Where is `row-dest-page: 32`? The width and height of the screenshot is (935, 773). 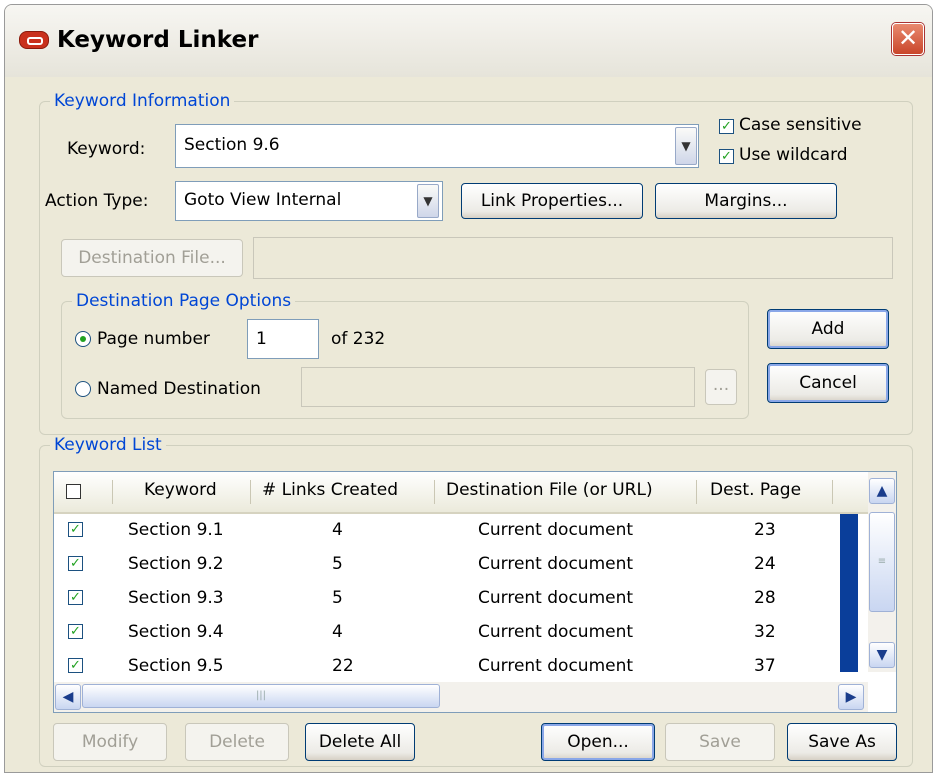 row-dest-page: 32 is located at coordinates (765, 632).